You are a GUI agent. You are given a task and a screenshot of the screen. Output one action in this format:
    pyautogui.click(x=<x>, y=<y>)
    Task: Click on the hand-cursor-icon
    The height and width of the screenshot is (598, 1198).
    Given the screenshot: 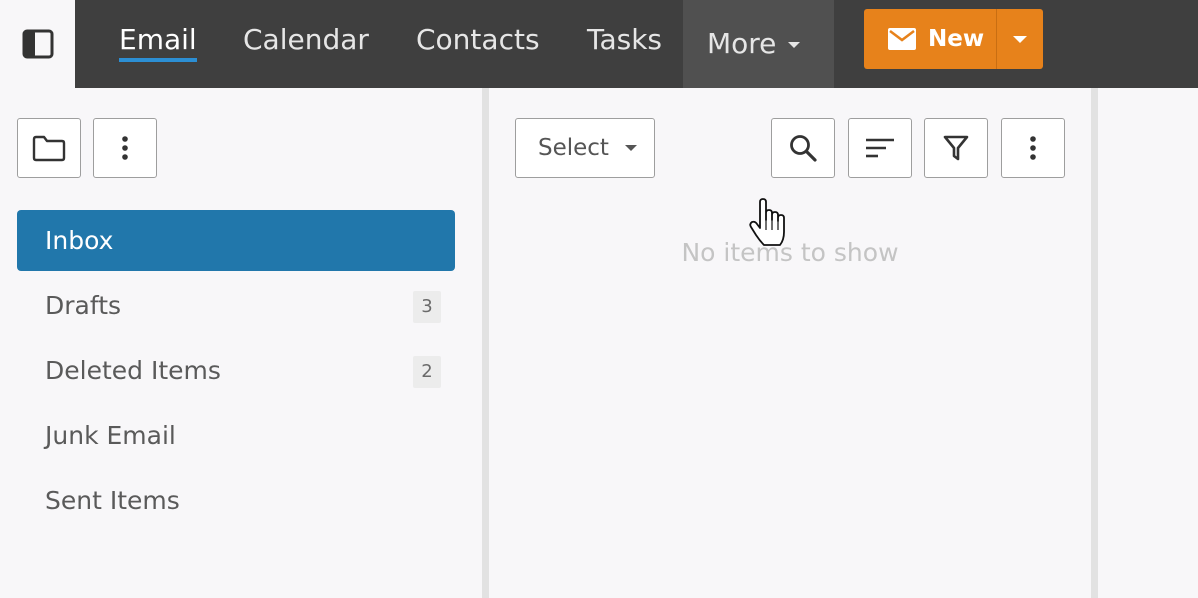 What is the action you would take?
    pyautogui.click(x=767, y=222)
    